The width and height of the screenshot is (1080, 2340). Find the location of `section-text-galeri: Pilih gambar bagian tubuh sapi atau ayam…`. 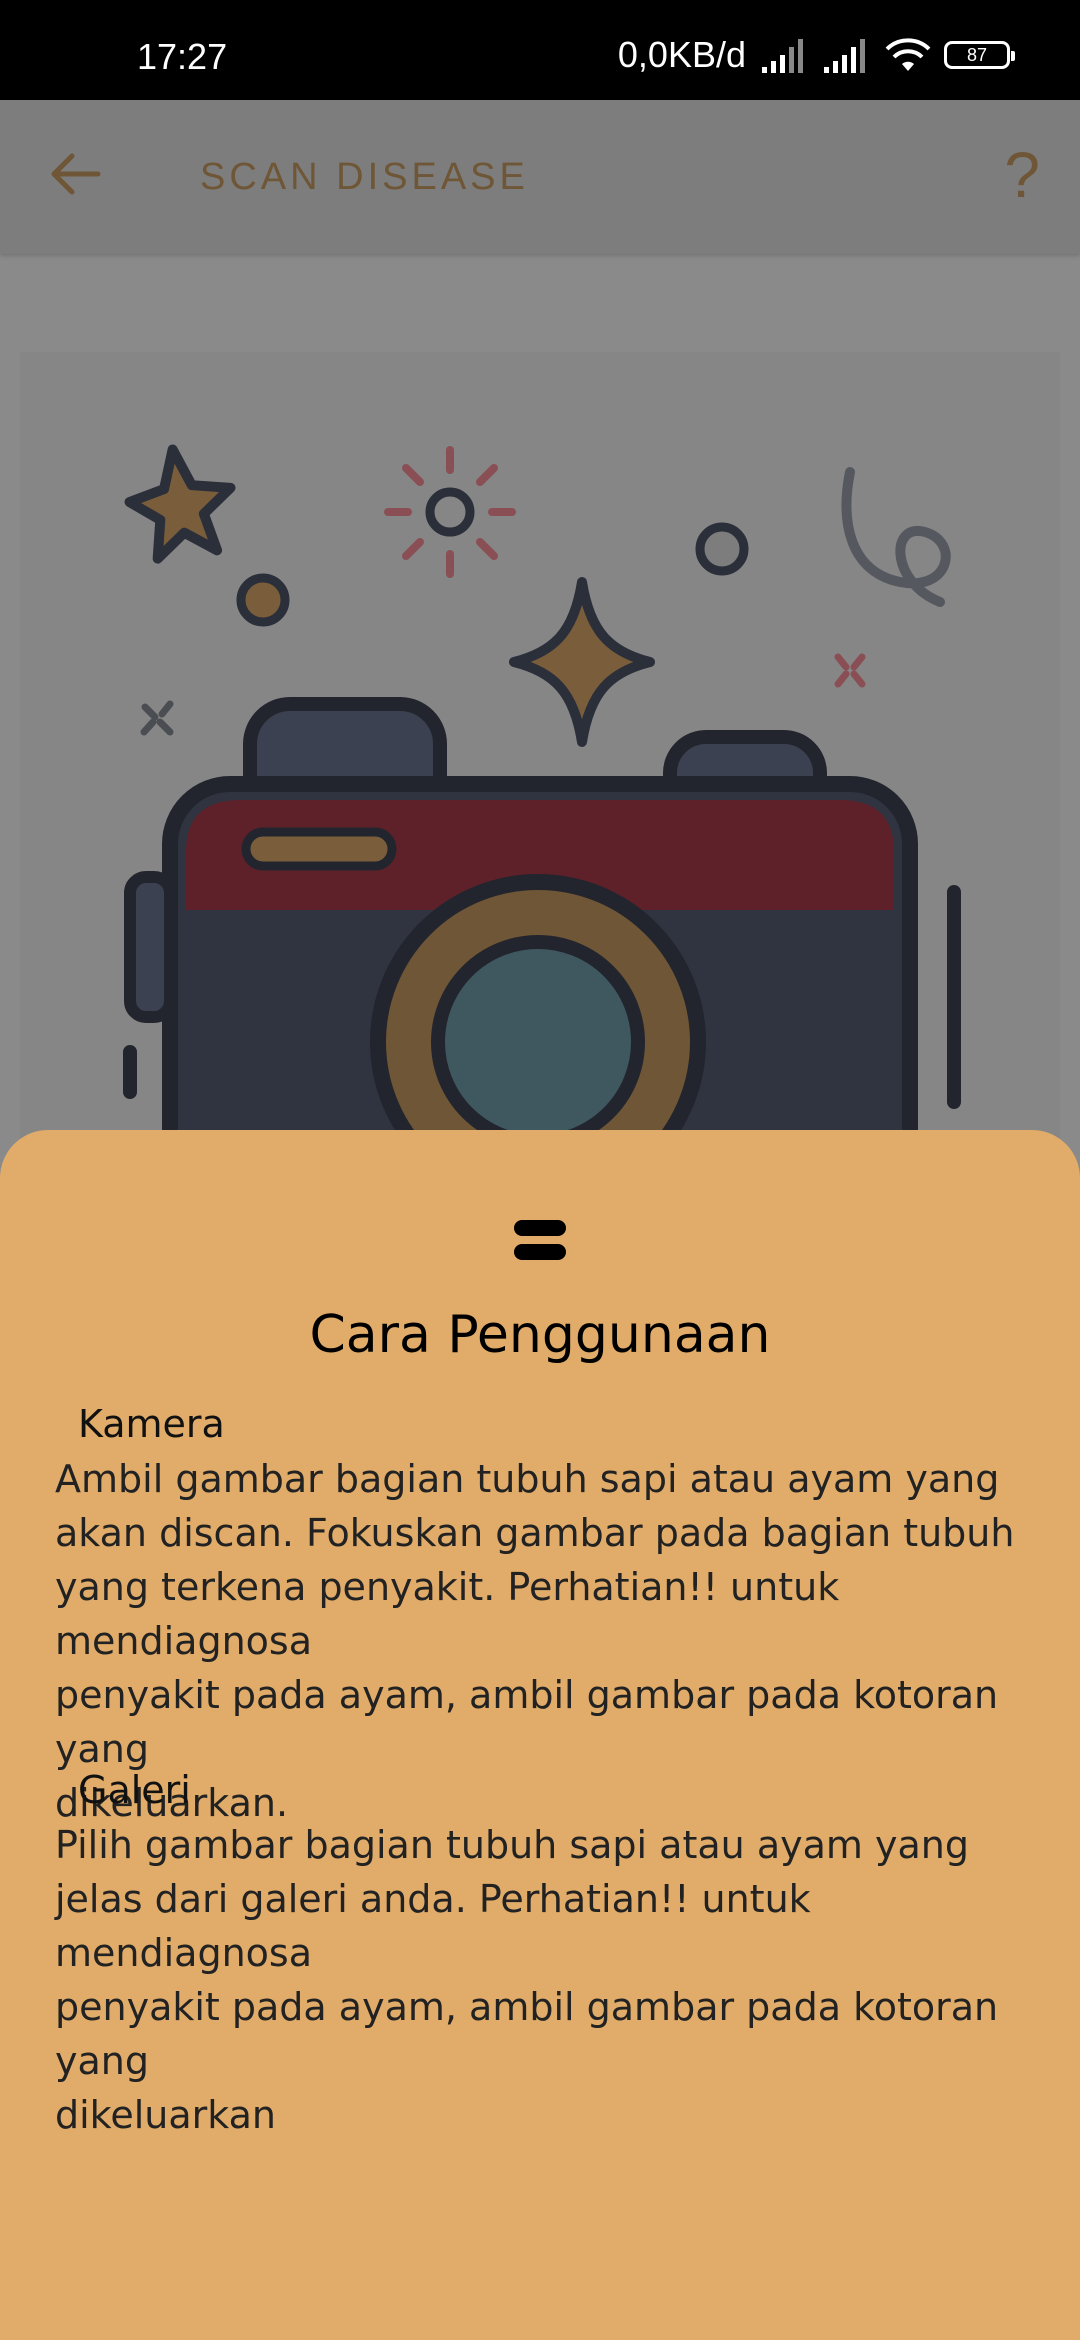

section-text-galeri: Pilih gambar bagian tubuh sapi atau ayam… is located at coordinates (527, 1980).